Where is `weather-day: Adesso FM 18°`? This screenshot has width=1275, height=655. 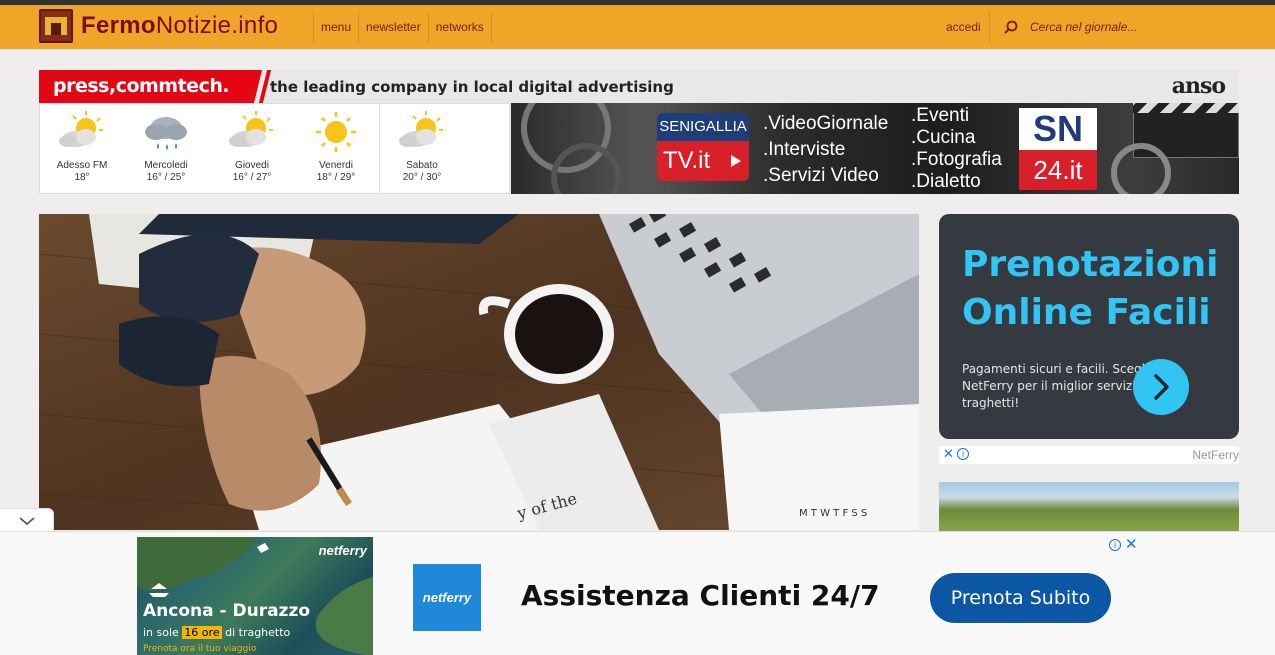
weather-day: Adesso FM 18° is located at coordinates (82, 144).